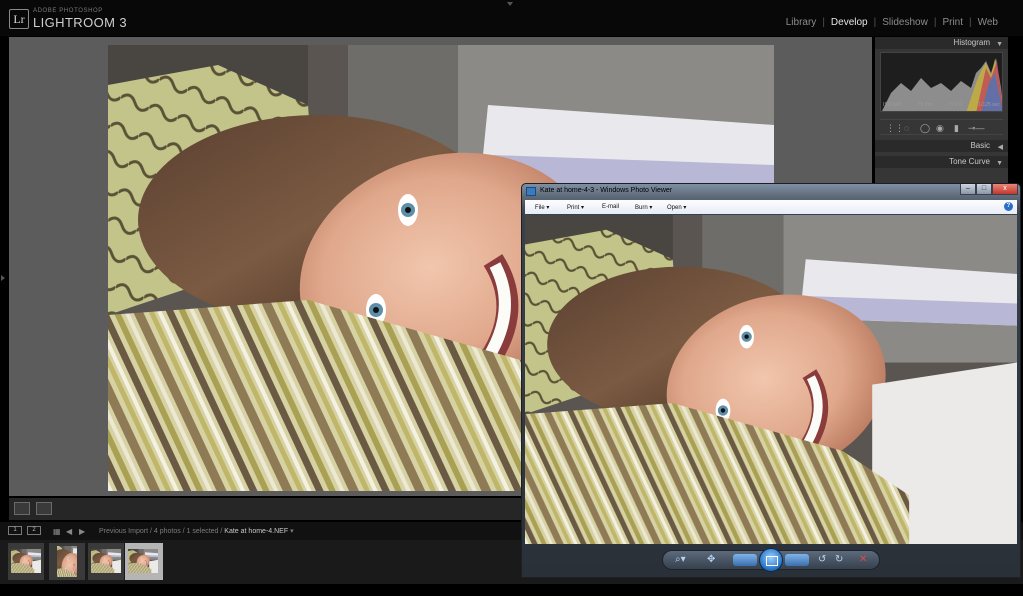  I want to click on viewer-control-bar: ⌕▾ ✥ ↺ ↻ ✕, so click(771, 560).